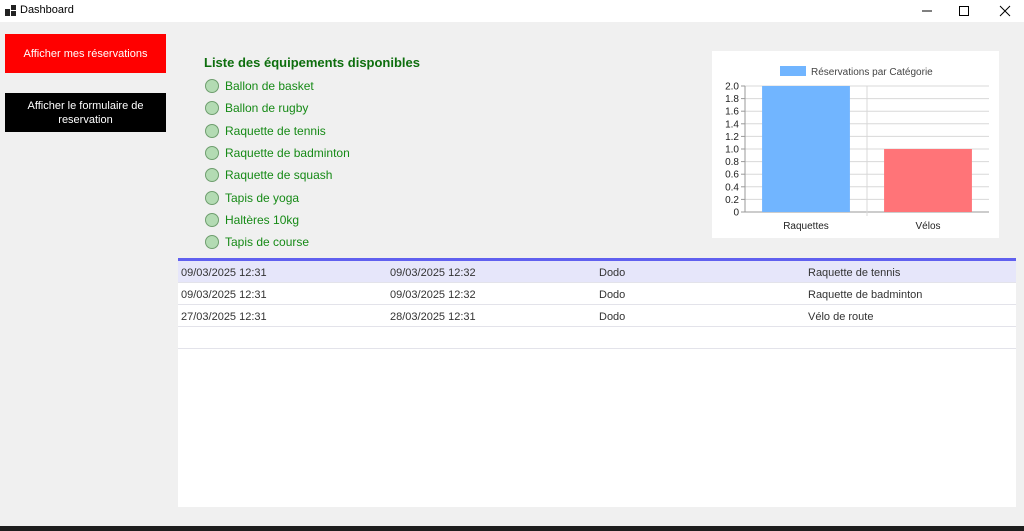 This screenshot has height=531, width=1024. I want to click on maximize-button, so click(964, 11).